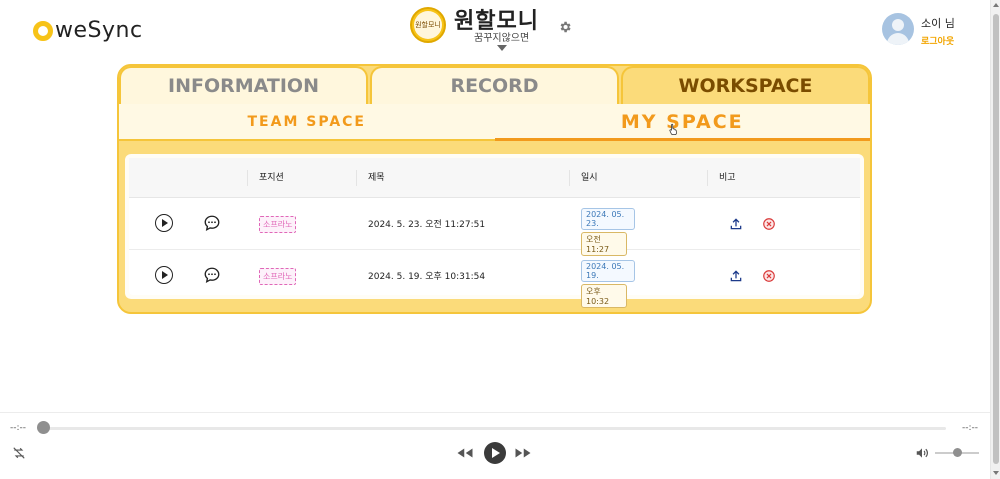  What do you see at coordinates (996, 473) in the screenshot?
I see `scroll-down-icon` at bounding box center [996, 473].